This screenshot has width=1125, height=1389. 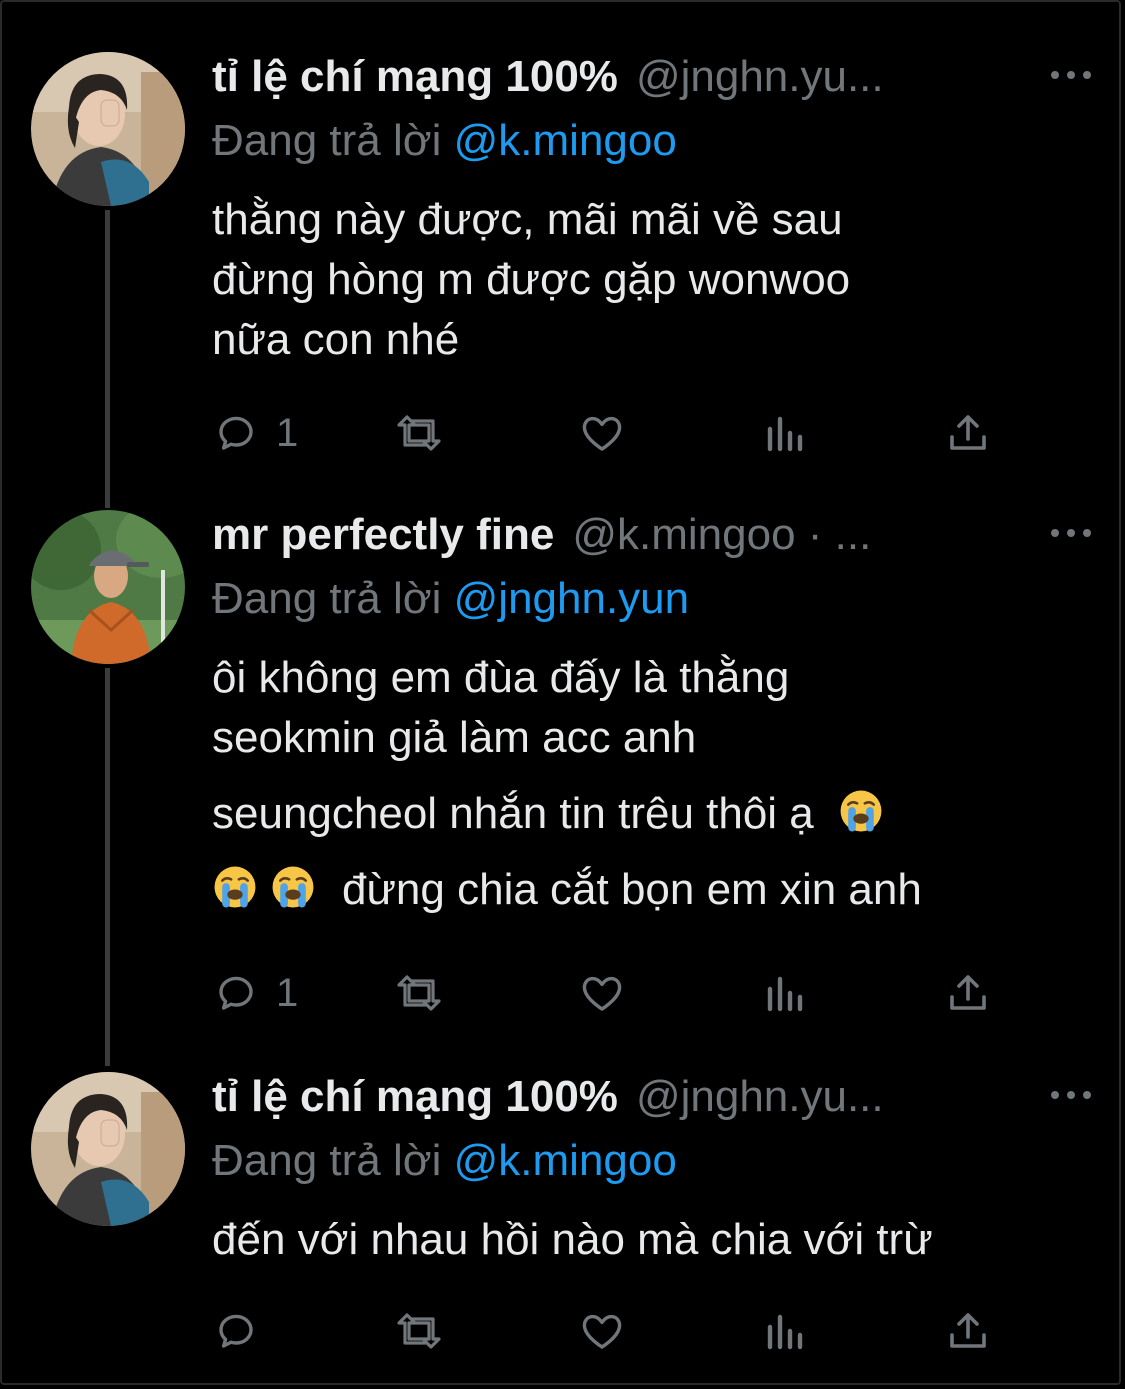 I want to click on tweet-text-line: đừng hòng m được gặp wonwoo, so click(x=531, y=279).